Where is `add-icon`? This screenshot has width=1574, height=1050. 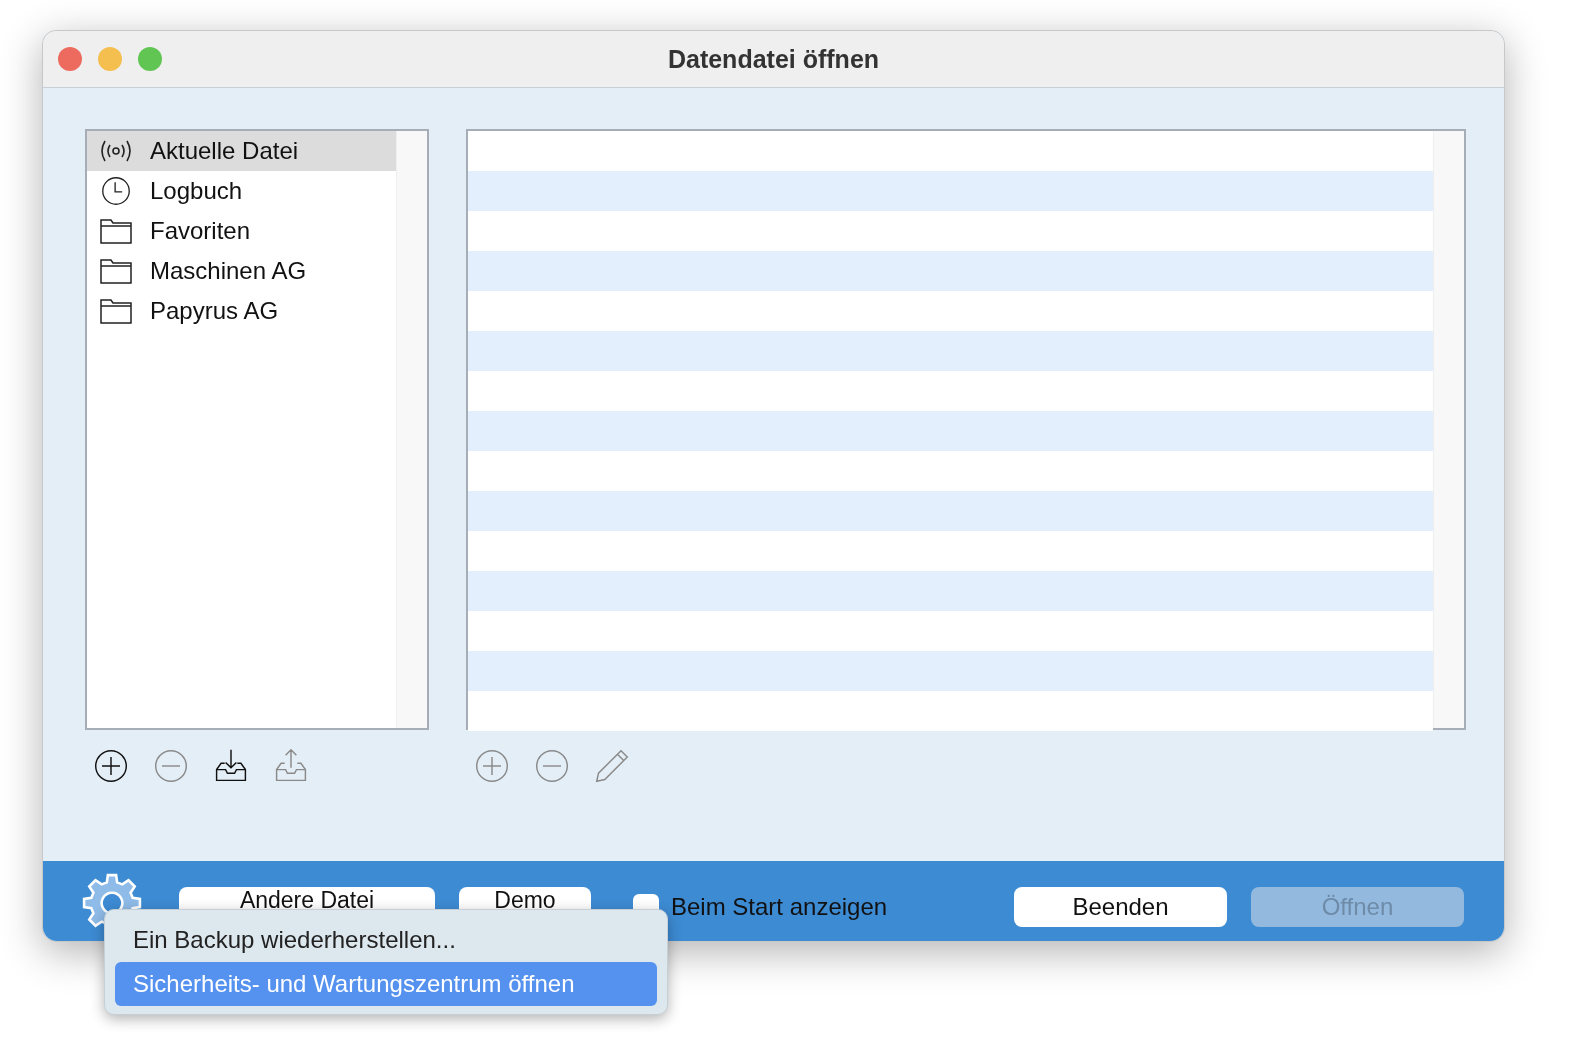 add-icon is located at coordinates (111, 766).